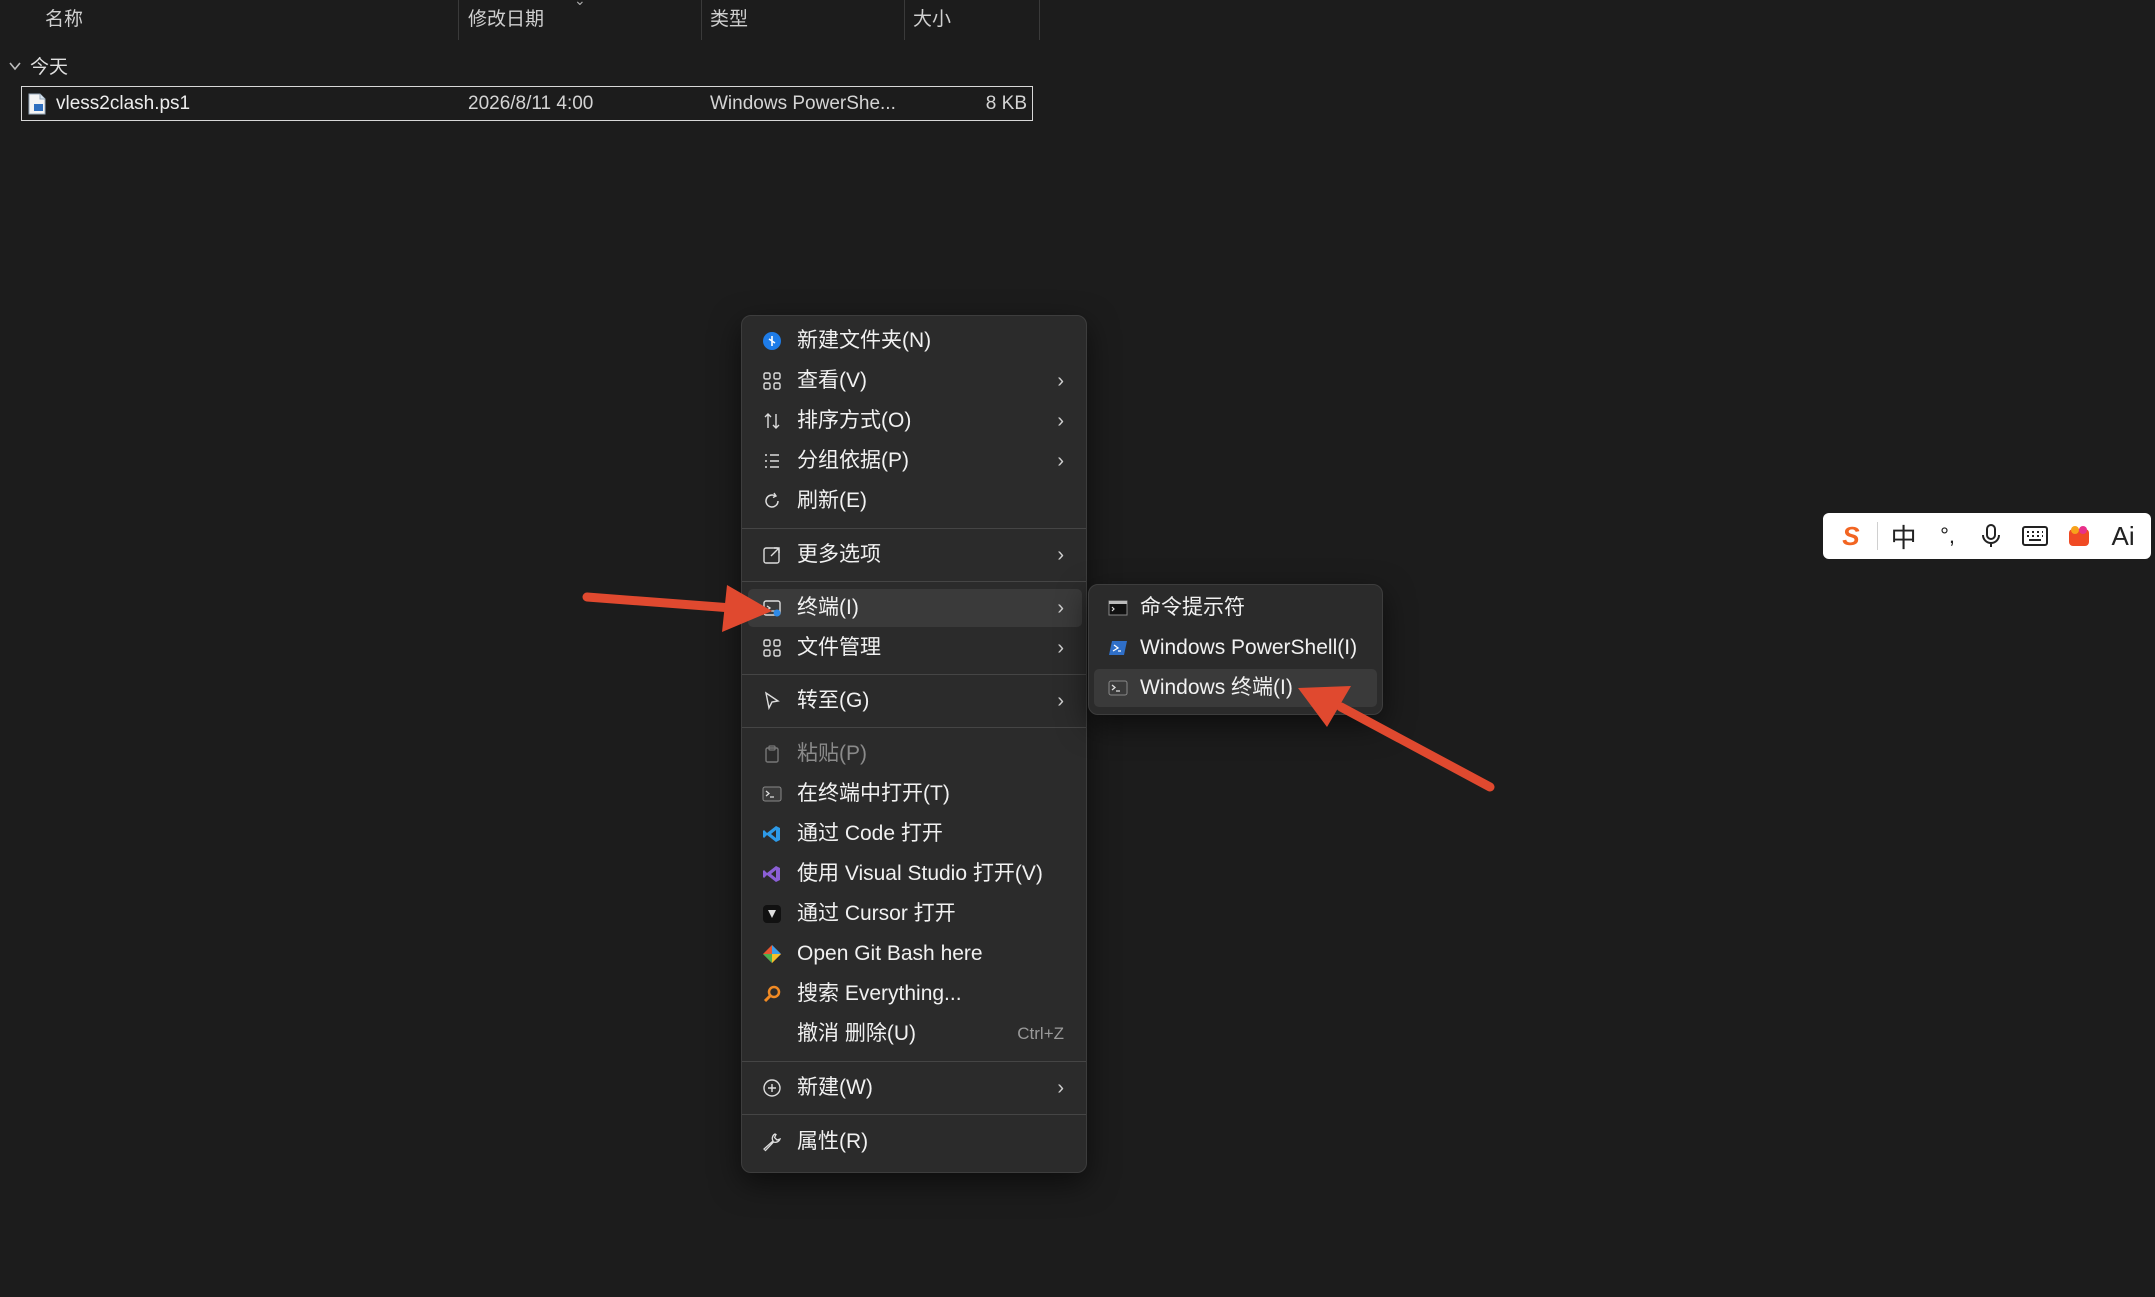 This screenshot has width=2155, height=1297. Describe the element at coordinates (915, 1088) in the screenshot. I see `menu-item-new: 新建(W) ›` at that location.